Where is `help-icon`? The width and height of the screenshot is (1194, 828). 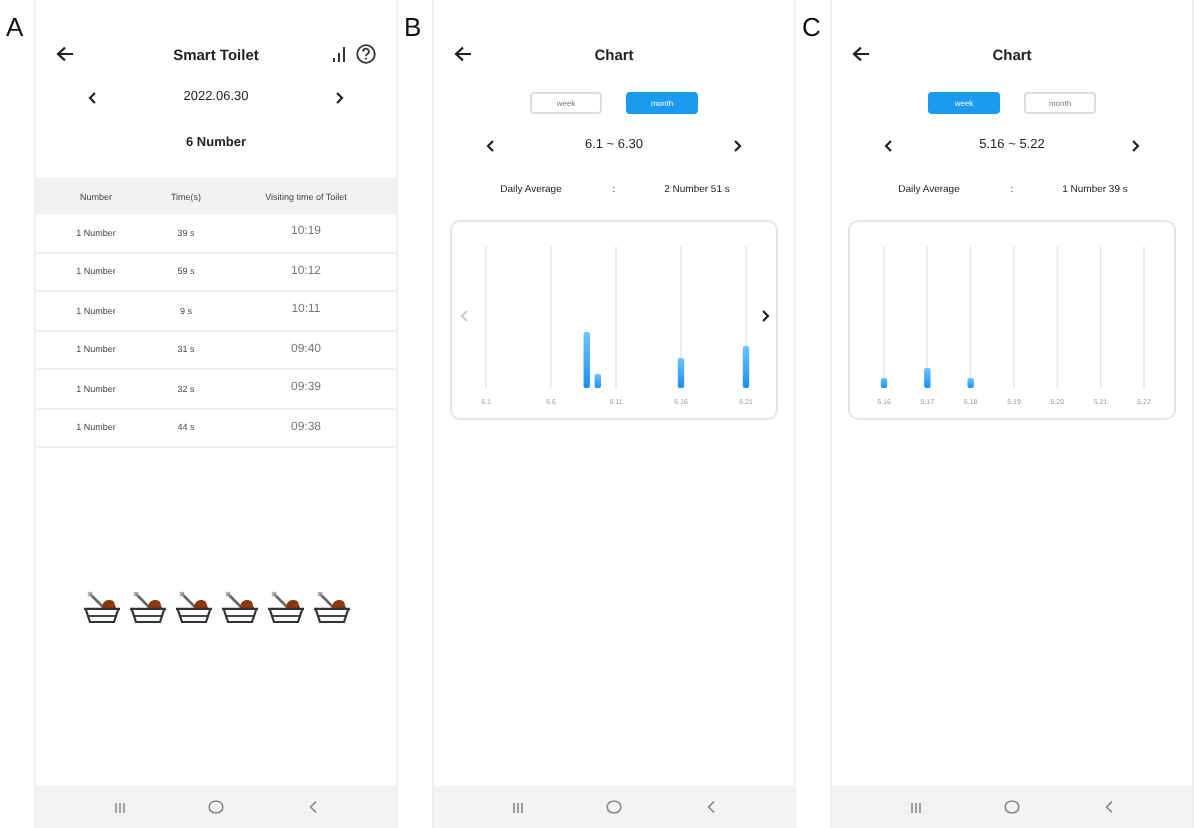 help-icon is located at coordinates (366, 54).